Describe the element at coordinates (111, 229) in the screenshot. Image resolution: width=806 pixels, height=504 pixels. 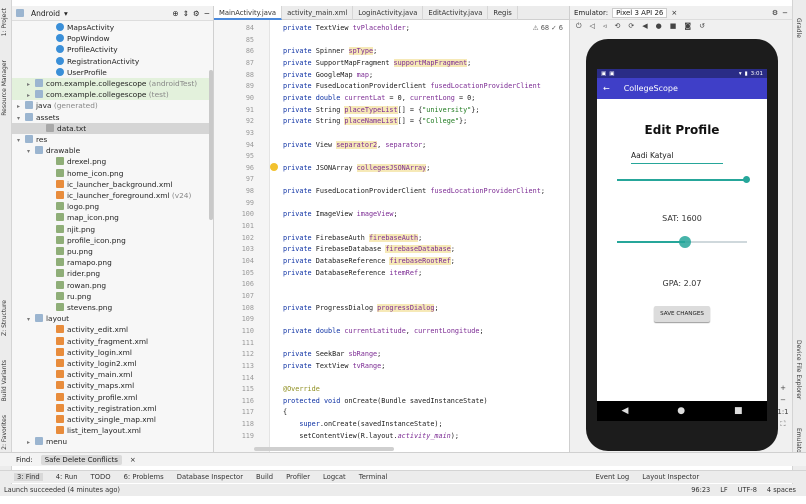
I see `tree-item: njit.png` at that location.